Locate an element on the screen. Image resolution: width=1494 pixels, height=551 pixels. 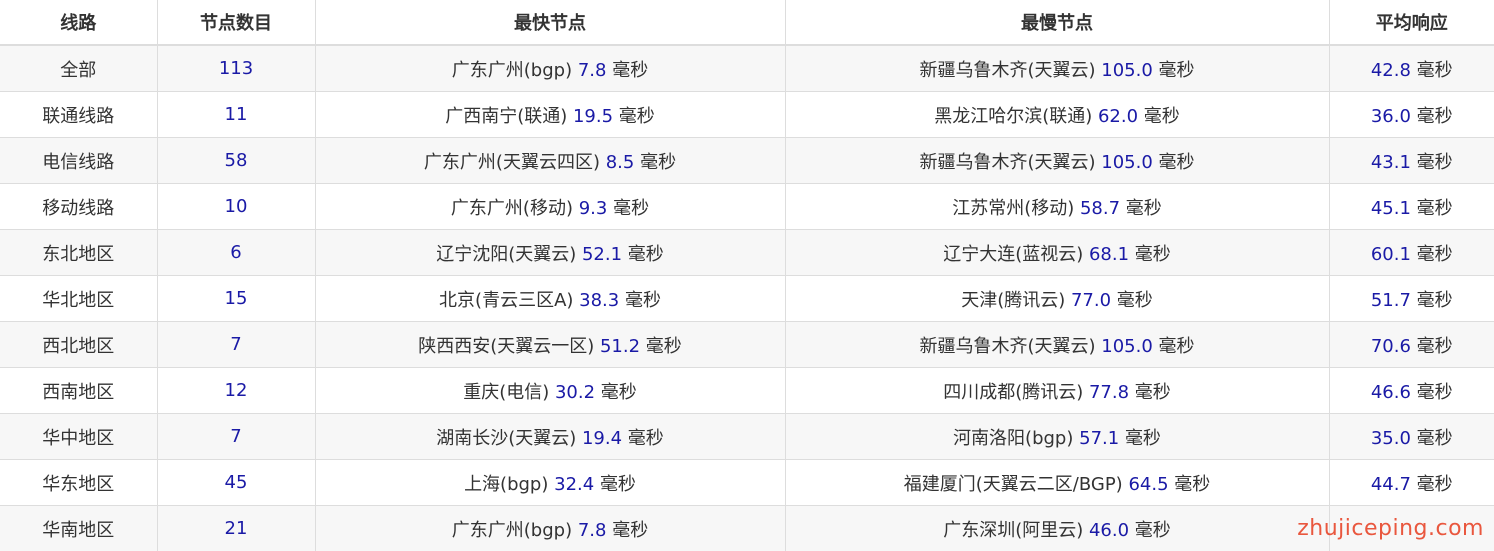
fastest-cell: 广东广州(bgp) 7.8 毫秒 is located at coordinates (550, 528).